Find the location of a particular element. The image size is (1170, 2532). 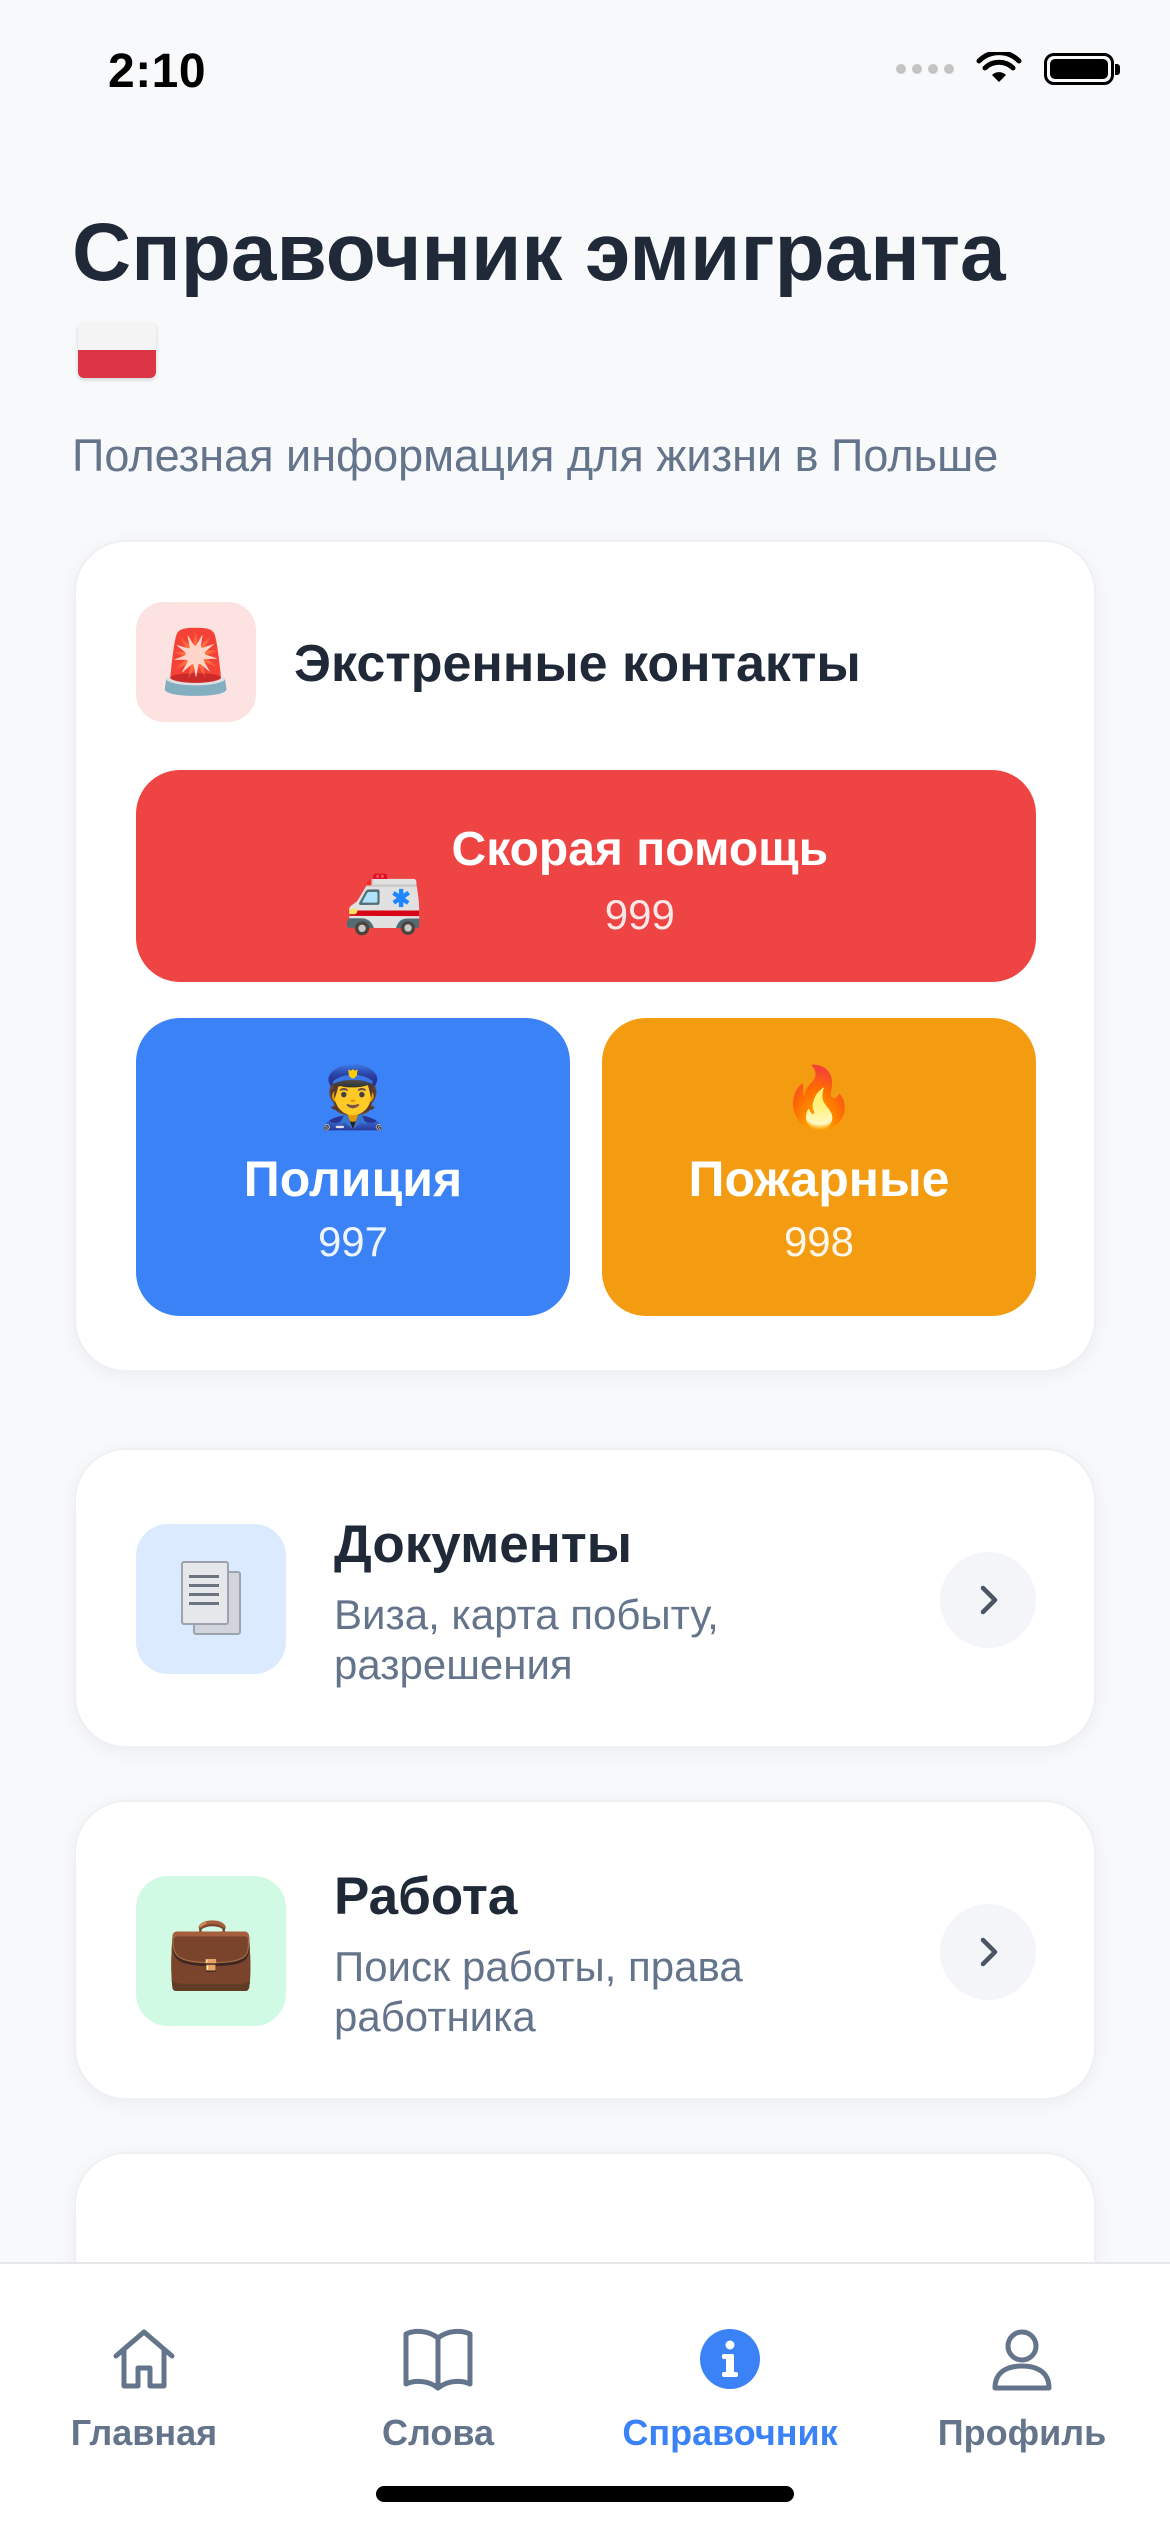

tab-words: Слова is located at coordinates (438, 2389).